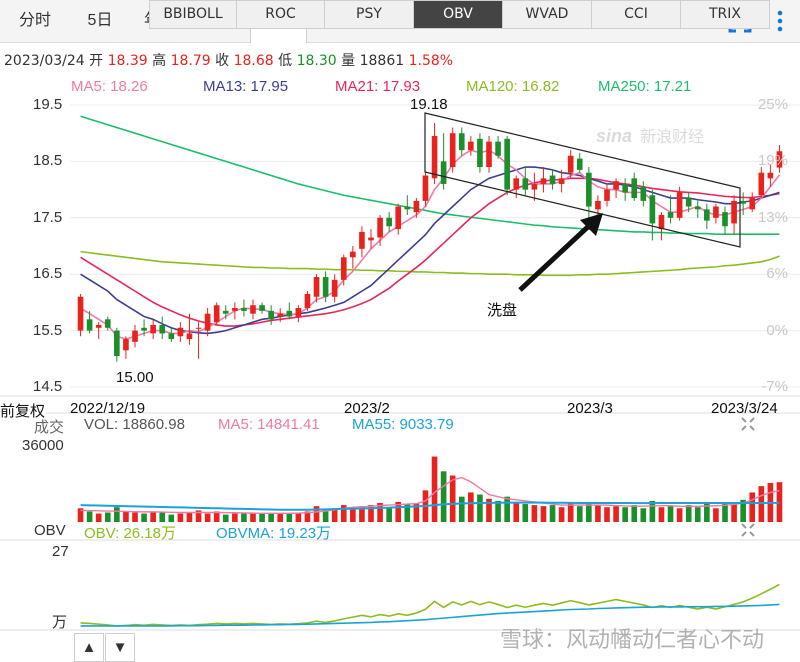 This screenshot has height=662, width=800. I want to click on percent-tick-label: 25%, so click(772, 104).